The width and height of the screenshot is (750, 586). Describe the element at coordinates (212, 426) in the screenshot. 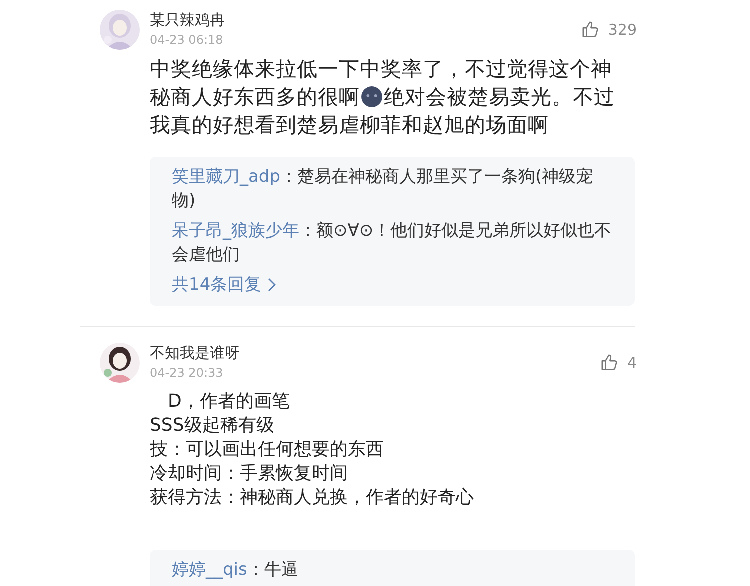

I see `comment-text: SSS级起稀有级` at that location.